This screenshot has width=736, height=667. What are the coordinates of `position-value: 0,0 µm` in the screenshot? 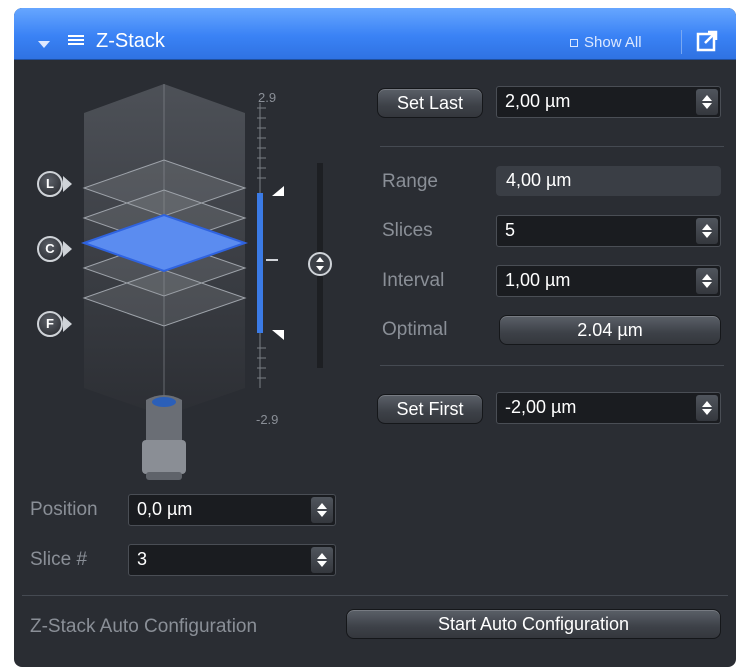 It's located at (165, 509).